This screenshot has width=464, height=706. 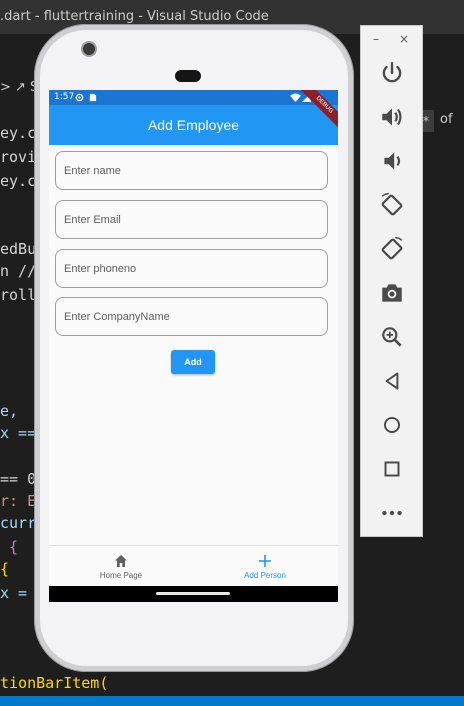 I want to click on system-gesture-bar, so click(x=193, y=594).